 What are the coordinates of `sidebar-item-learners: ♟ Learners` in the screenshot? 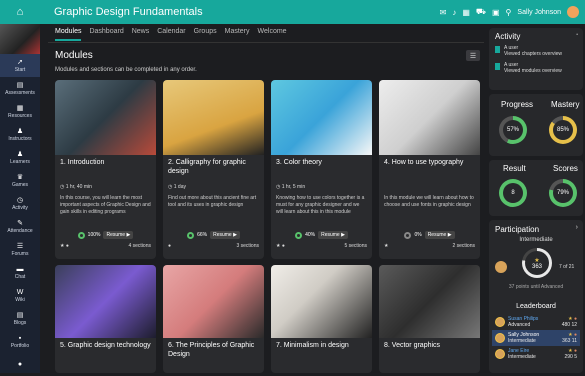 It's located at (20, 157).